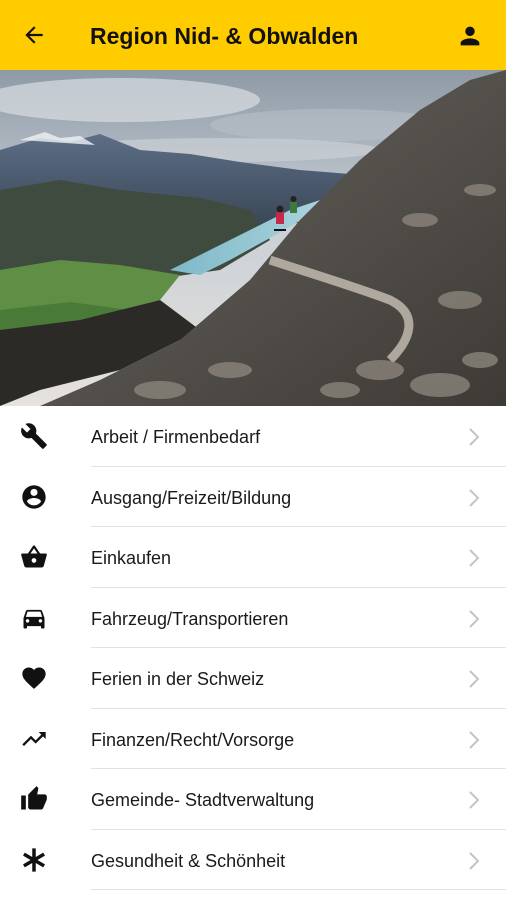 The height and width of the screenshot is (900, 506). What do you see at coordinates (193, 739) in the screenshot?
I see `list-item-label: Finanzen/Recht/Vorsorge` at bounding box center [193, 739].